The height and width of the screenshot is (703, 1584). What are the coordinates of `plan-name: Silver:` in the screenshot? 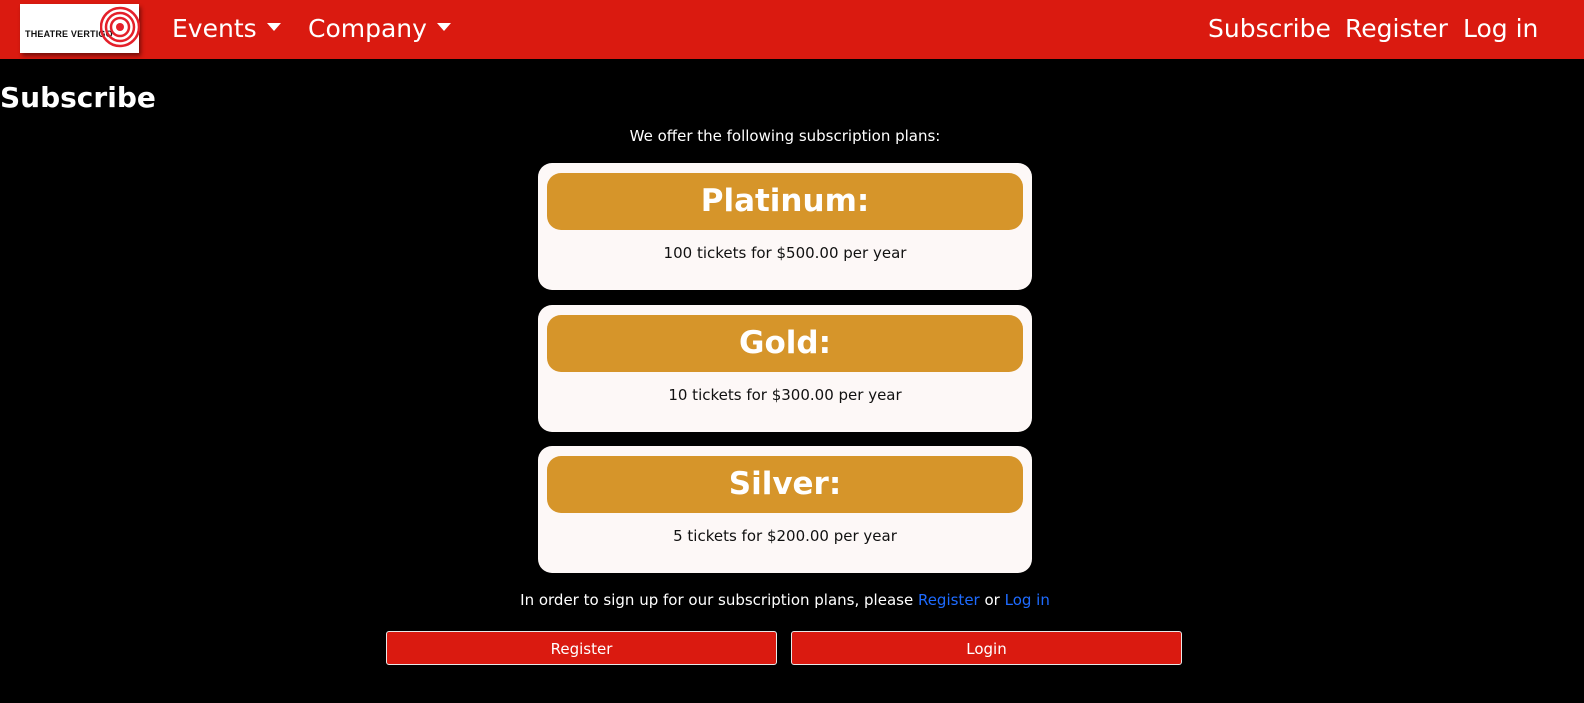 It's located at (785, 484).